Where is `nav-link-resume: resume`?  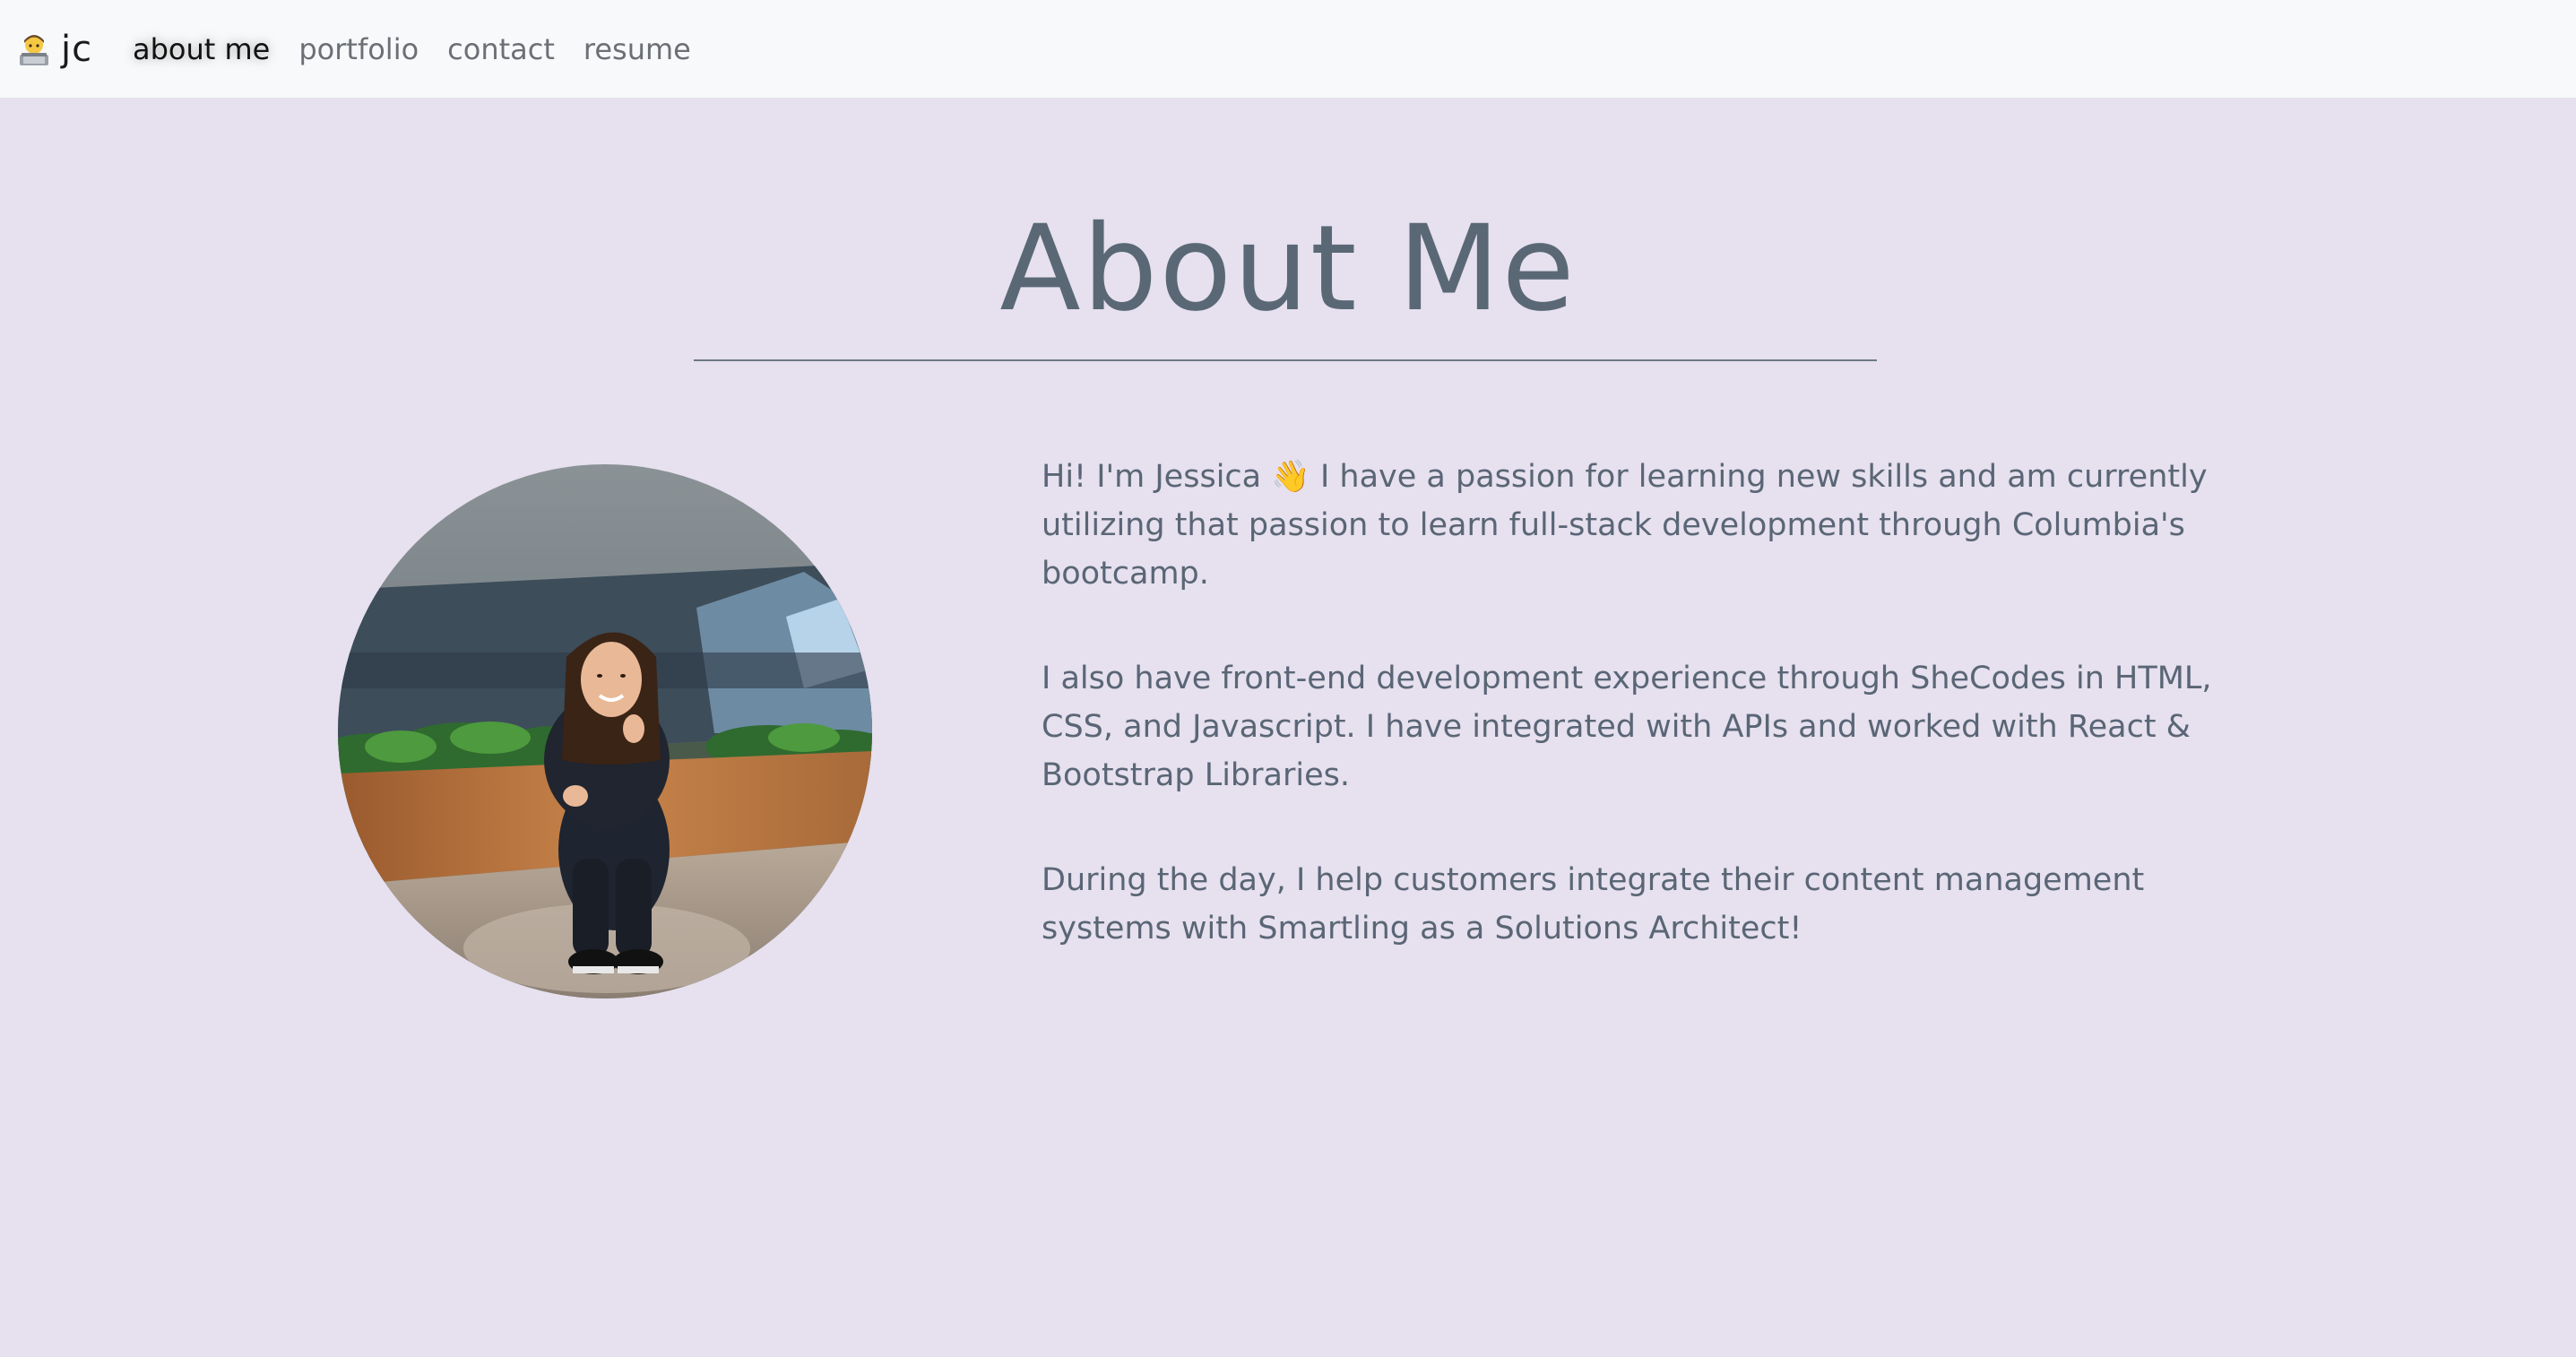
nav-link-resume: resume is located at coordinates (637, 49).